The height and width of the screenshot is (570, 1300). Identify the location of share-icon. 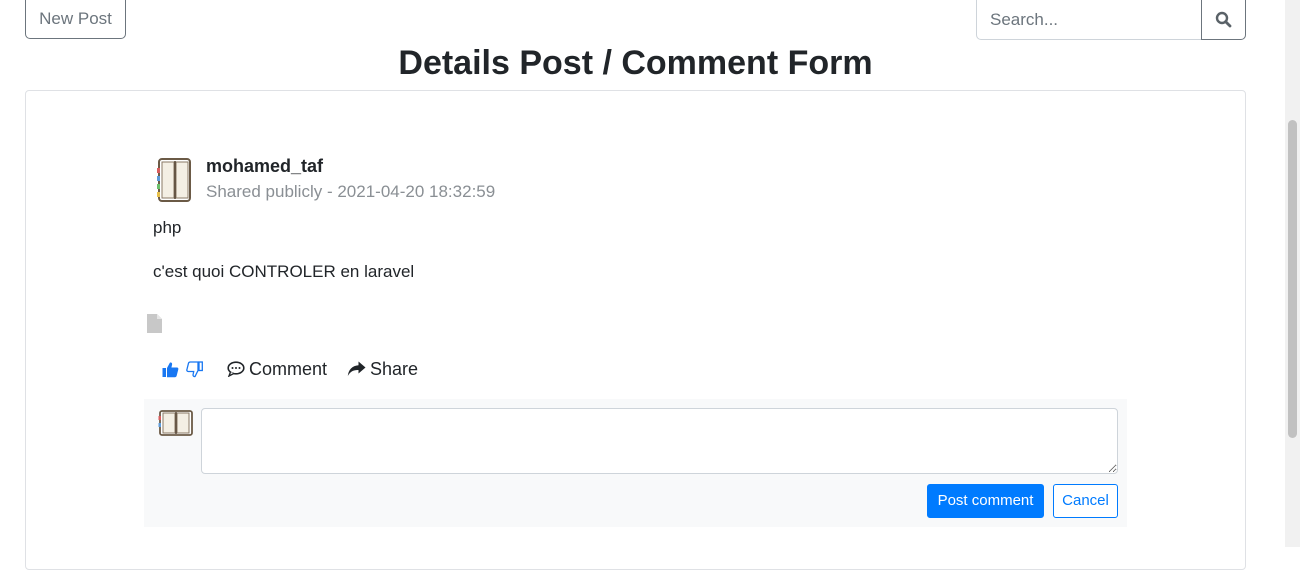
(356, 368).